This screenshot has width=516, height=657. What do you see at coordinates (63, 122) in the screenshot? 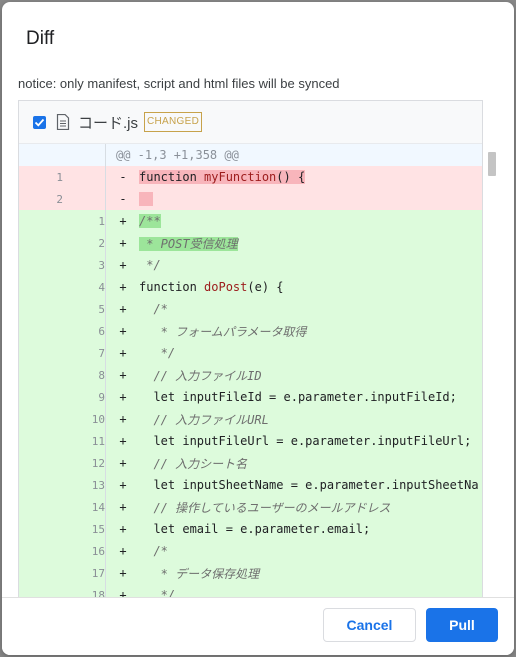
I see `file-icon` at bounding box center [63, 122].